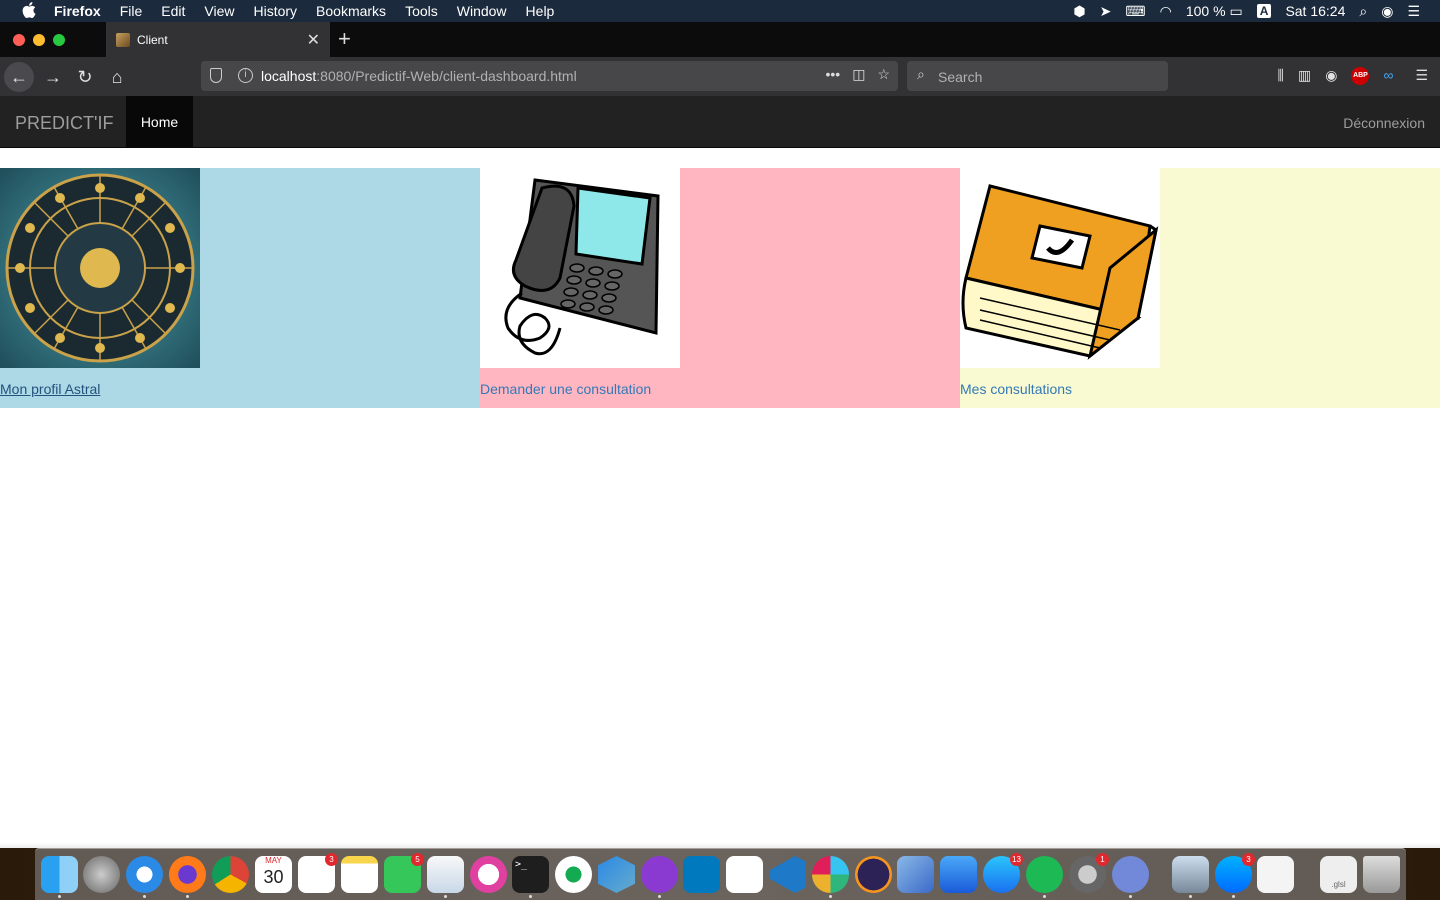 This screenshot has width=1440, height=900. Describe the element at coordinates (101, 874) in the screenshot. I see `launchpad-icon` at that location.